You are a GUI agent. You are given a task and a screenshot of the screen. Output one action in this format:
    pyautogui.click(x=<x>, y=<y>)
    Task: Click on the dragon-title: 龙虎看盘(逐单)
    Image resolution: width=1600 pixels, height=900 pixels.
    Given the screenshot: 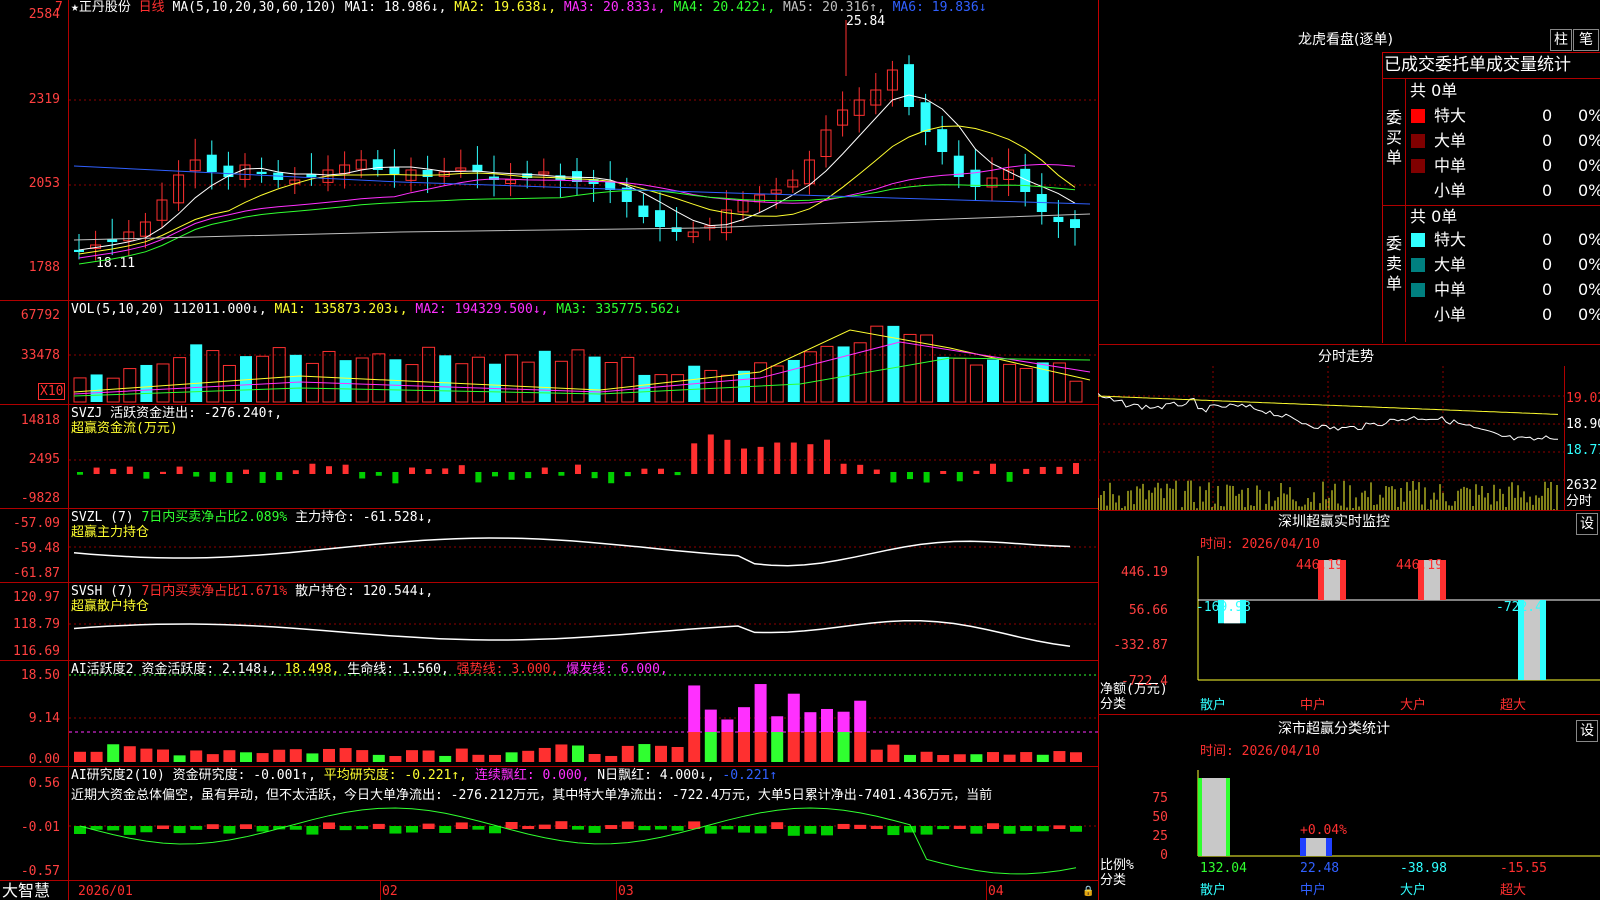 What is the action you would take?
    pyautogui.click(x=1345, y=40)
    